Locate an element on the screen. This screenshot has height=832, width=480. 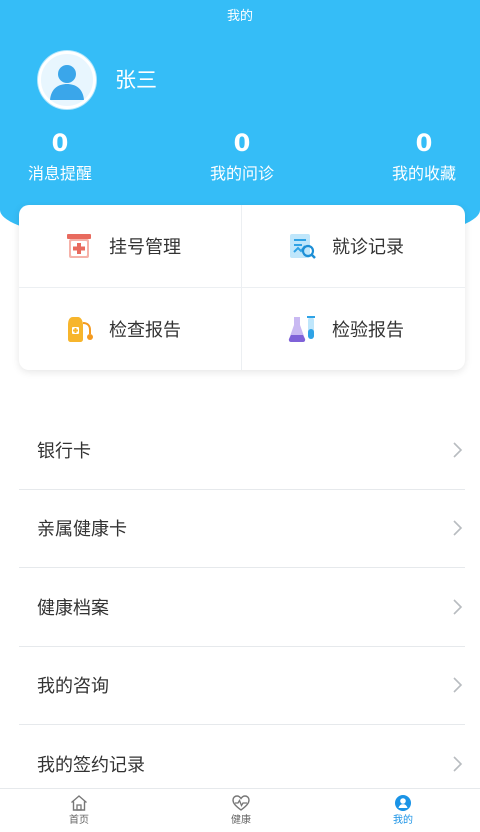
menu-item-family-health-card: 亲属健康卡 is located at coordinates (242, 529).